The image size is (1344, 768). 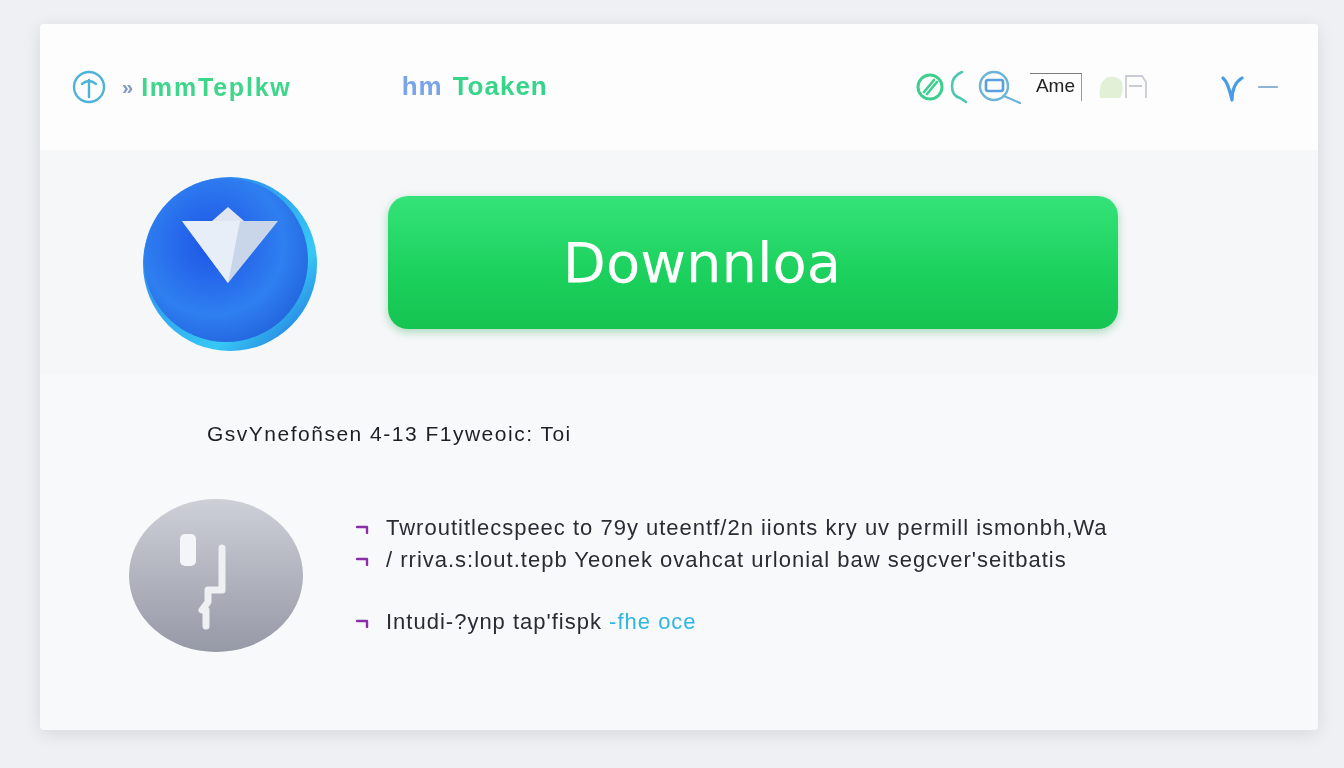 What do you see at coordinates (541, 622) in the screenshot?
I see `feature-text: Intudi-?ynp tap'fispk -fhe oce` at bounding box center [541, 622].